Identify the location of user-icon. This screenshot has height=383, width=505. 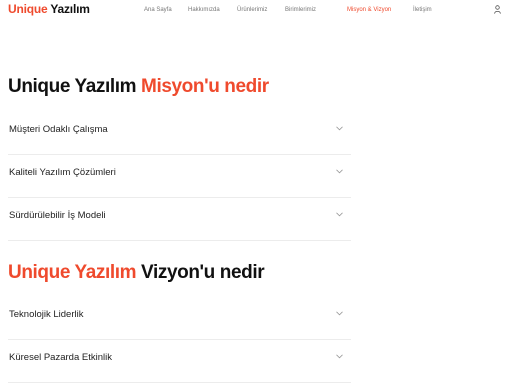
(497, 9).